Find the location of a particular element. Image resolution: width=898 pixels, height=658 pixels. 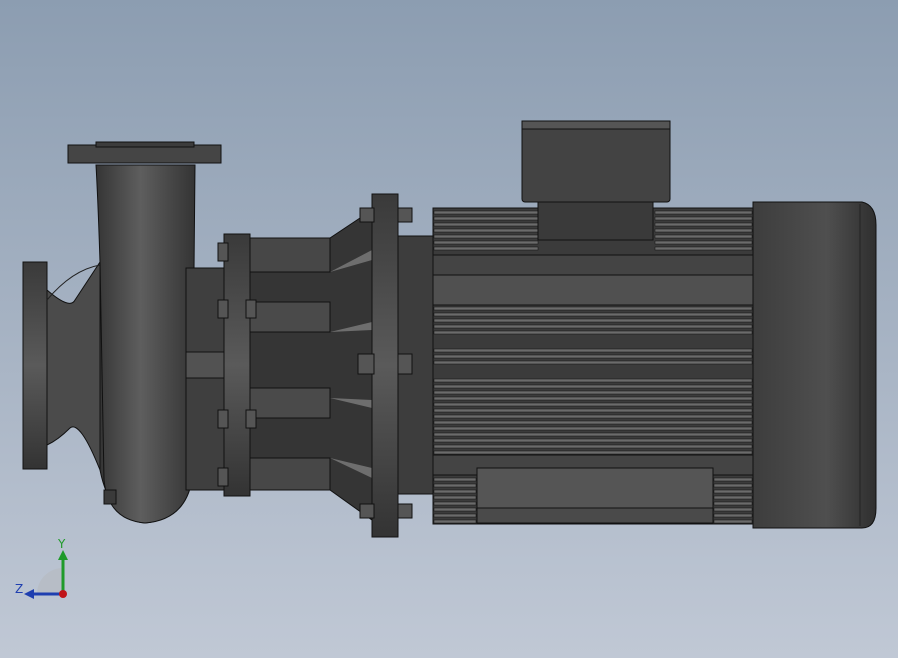

z-axis-label: Z is located at coordinates (19, 589).